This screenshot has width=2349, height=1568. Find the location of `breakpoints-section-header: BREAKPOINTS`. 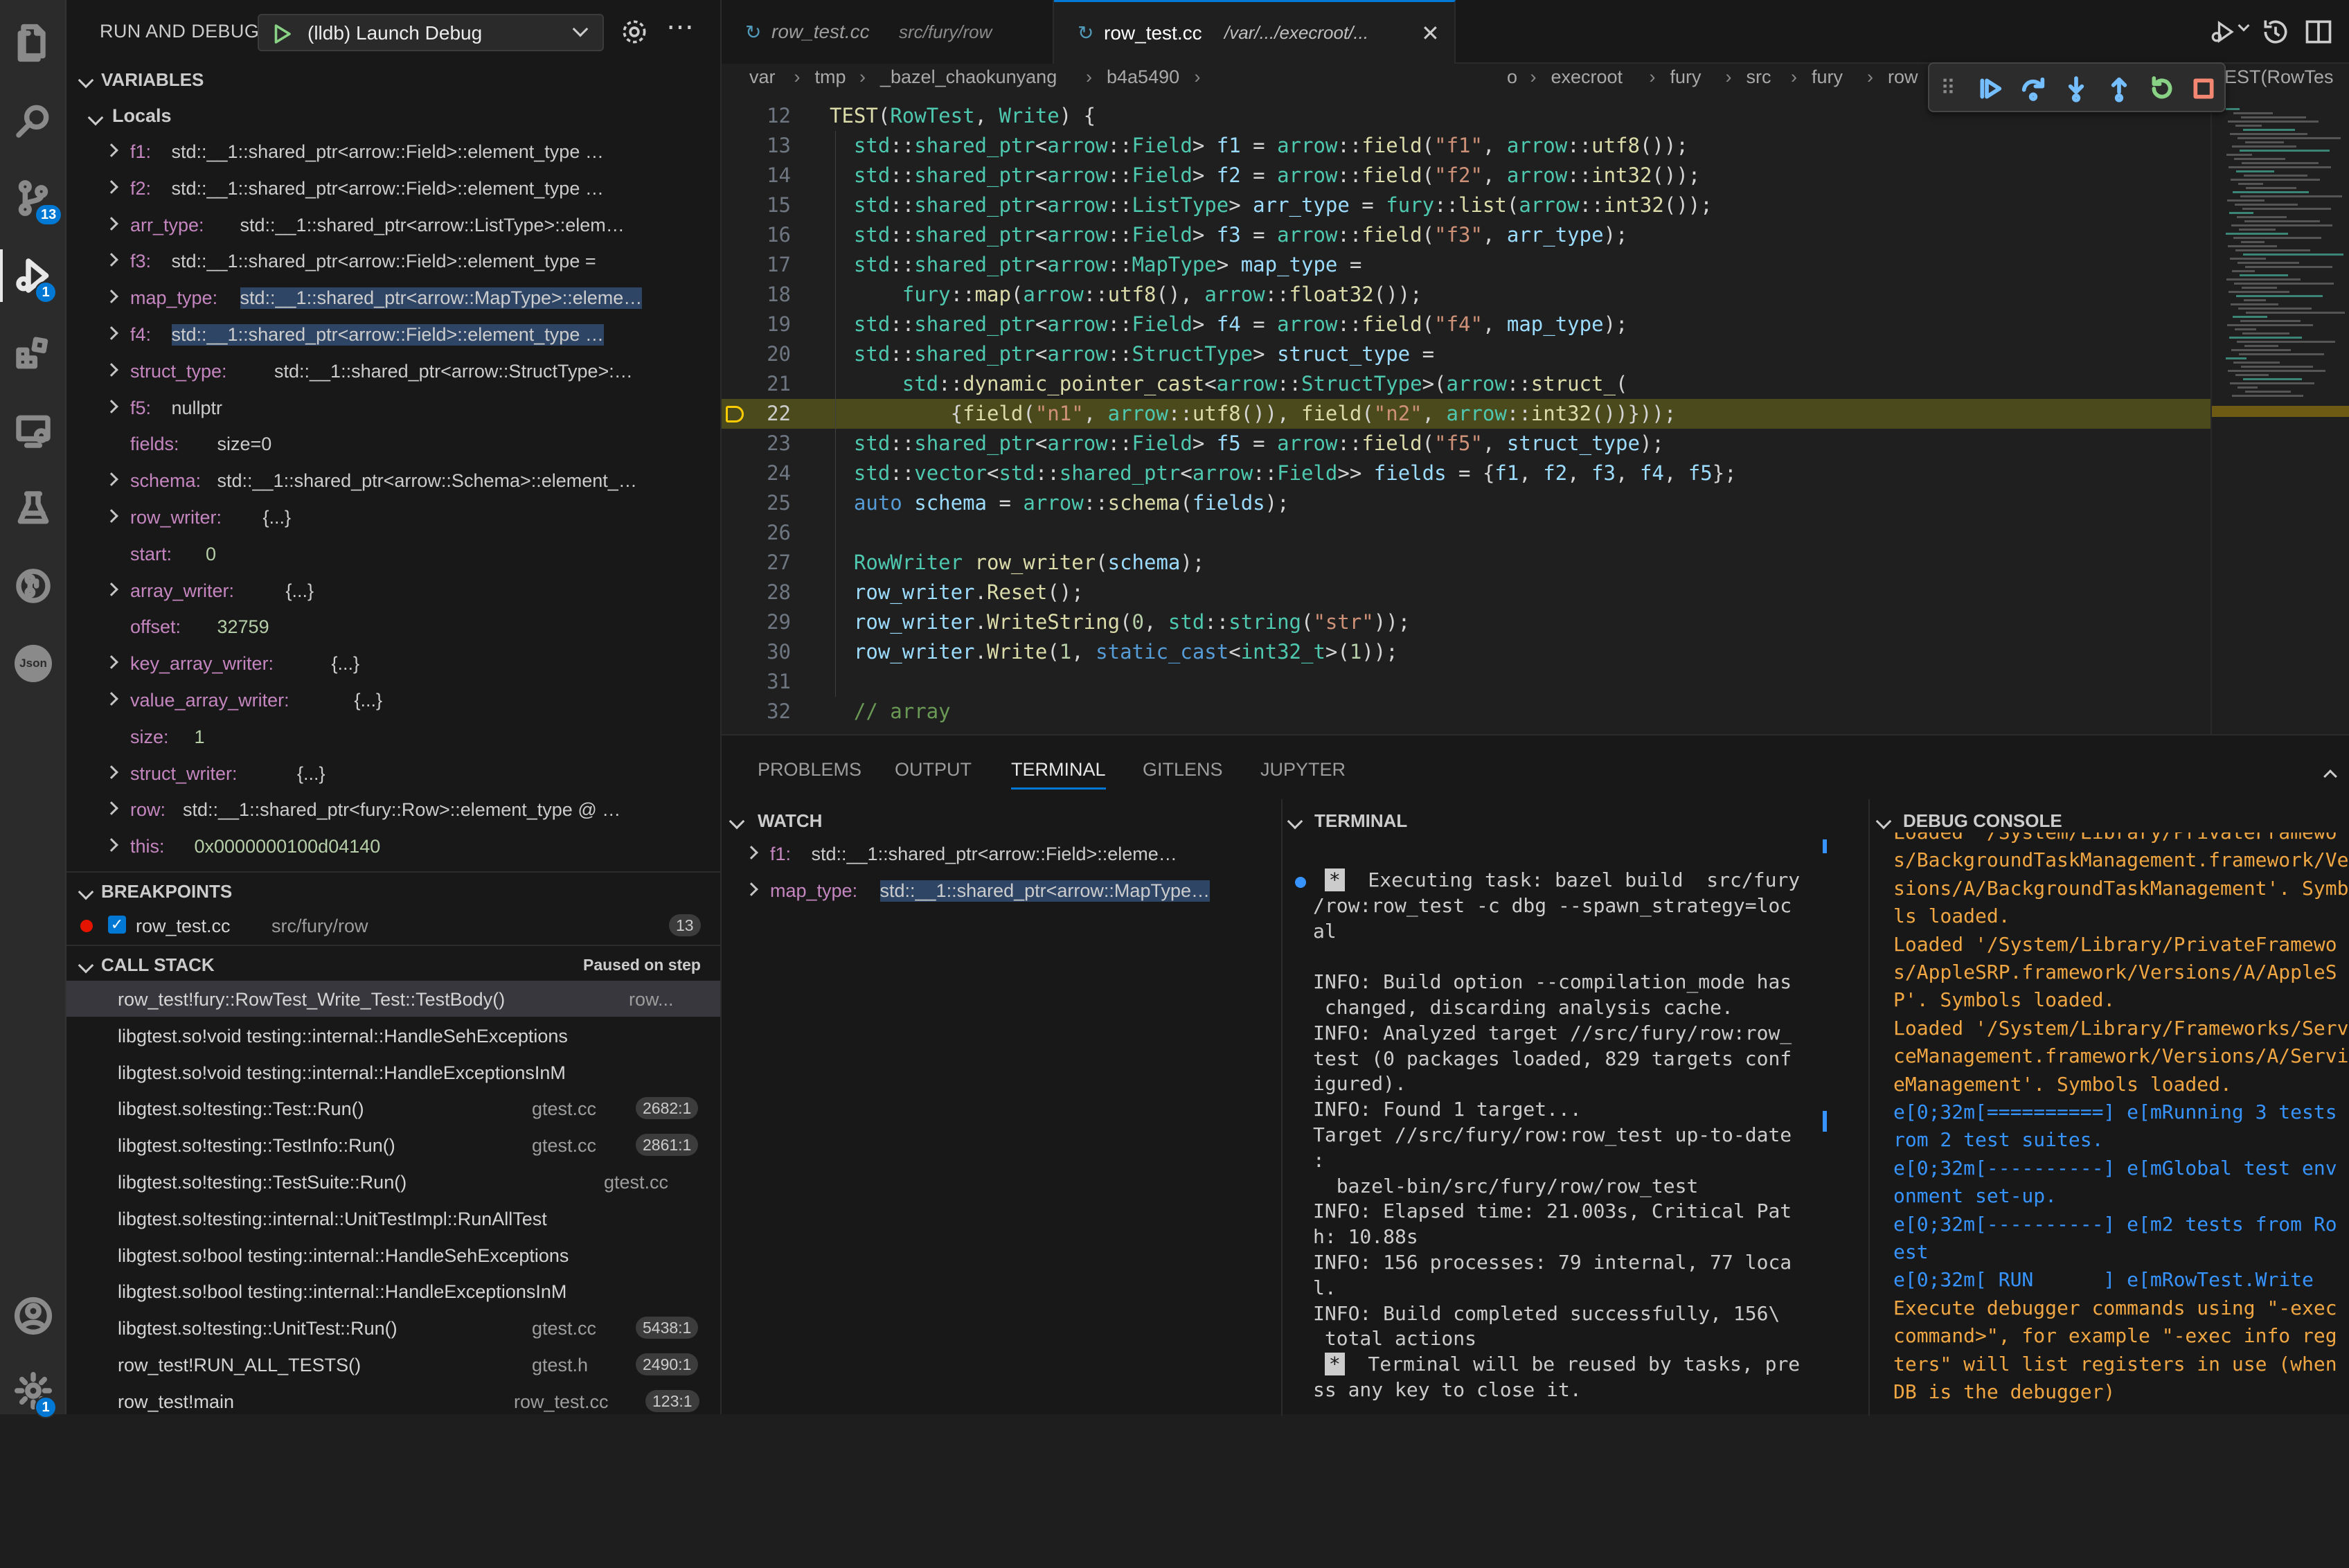

breakpoints-section-header: BREAKPOINTS is located at coordinates (393, 889).